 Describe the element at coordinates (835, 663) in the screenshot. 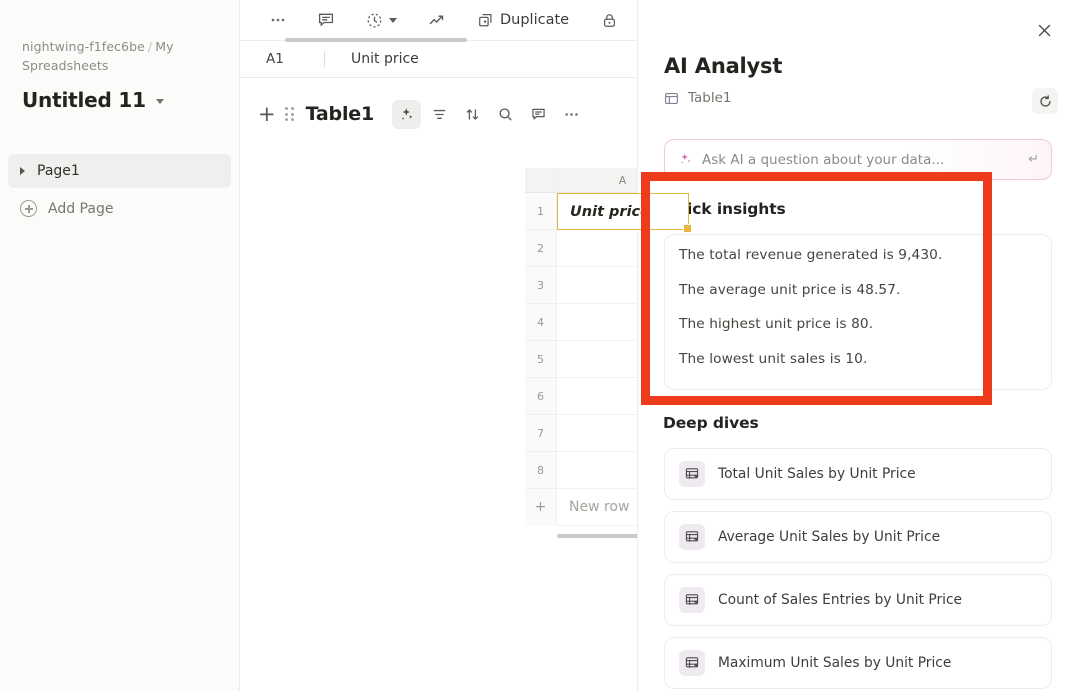

I see `list-item-label: Maximum Unit Sales by Unit Price` at that location.